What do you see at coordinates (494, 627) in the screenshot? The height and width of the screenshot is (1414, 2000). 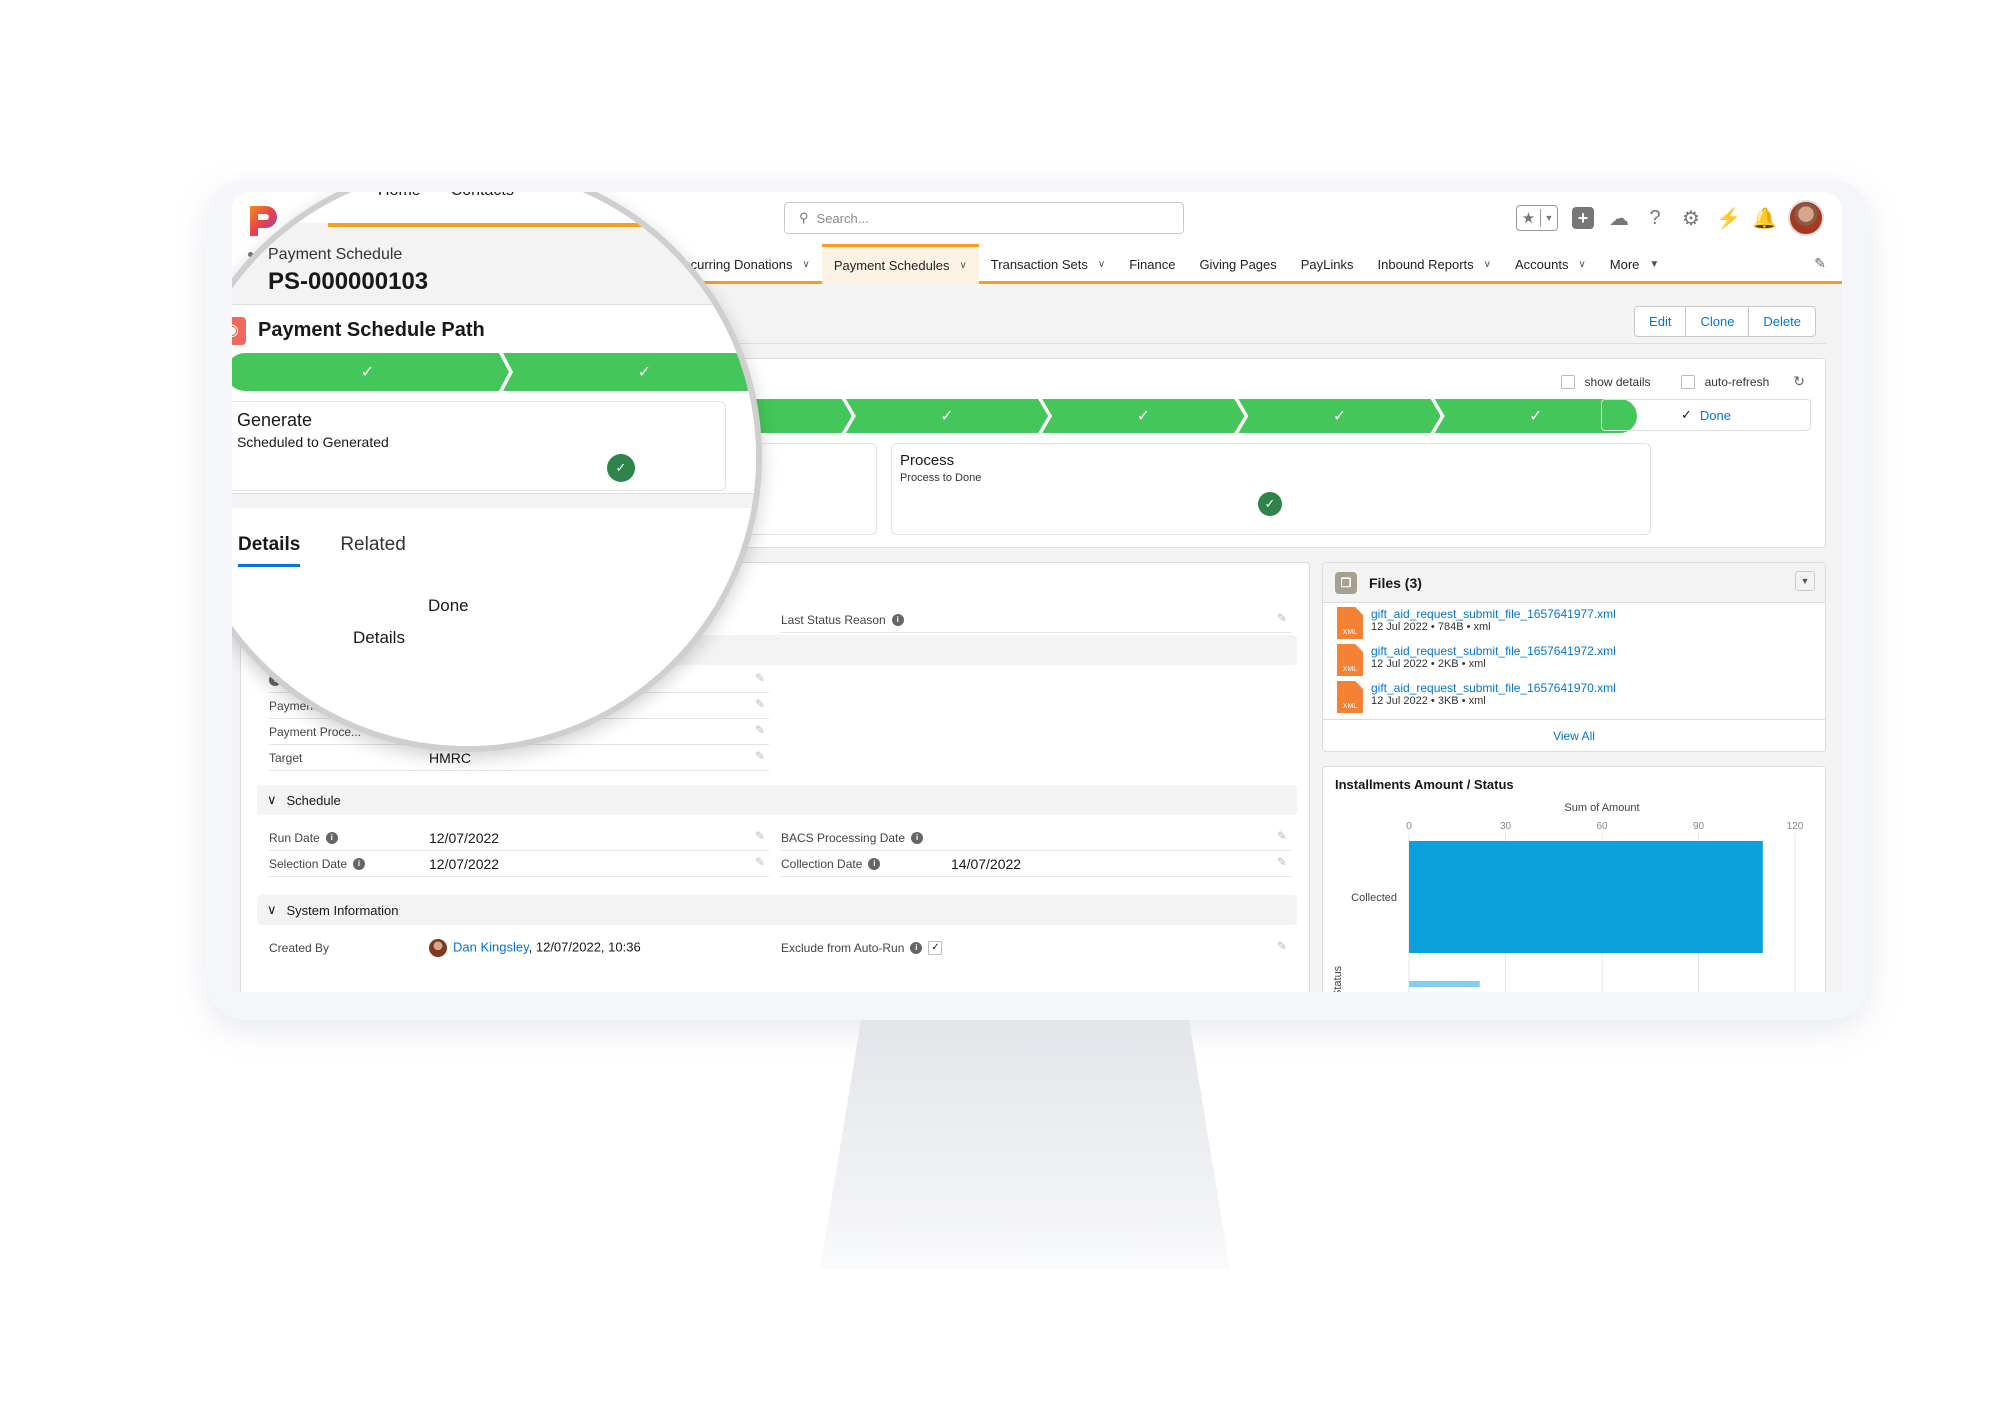 I see `magnified-details: Details Related Done Details` at bounding box center [494, 627].